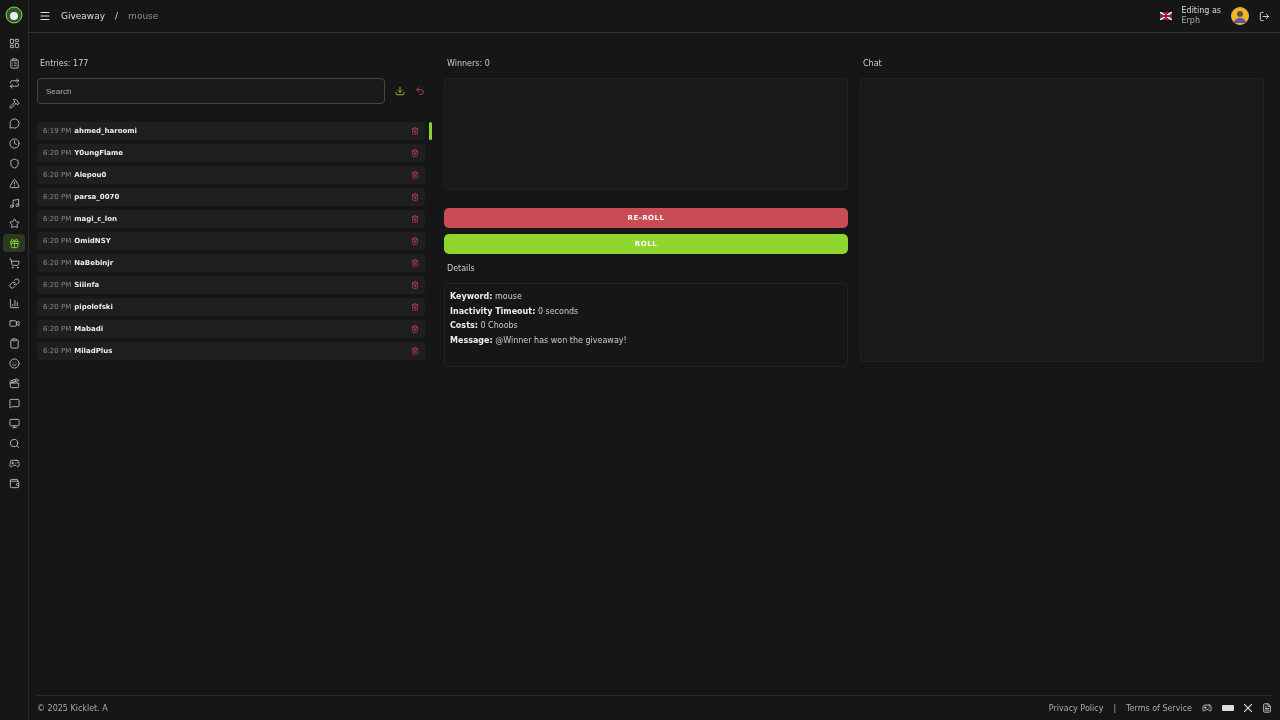 Image resolution: width=1280 pixels, height=720 pixels. Describe the element at coordinates (14, 103) in the screenshot. I see `hammer-icon` at that location.